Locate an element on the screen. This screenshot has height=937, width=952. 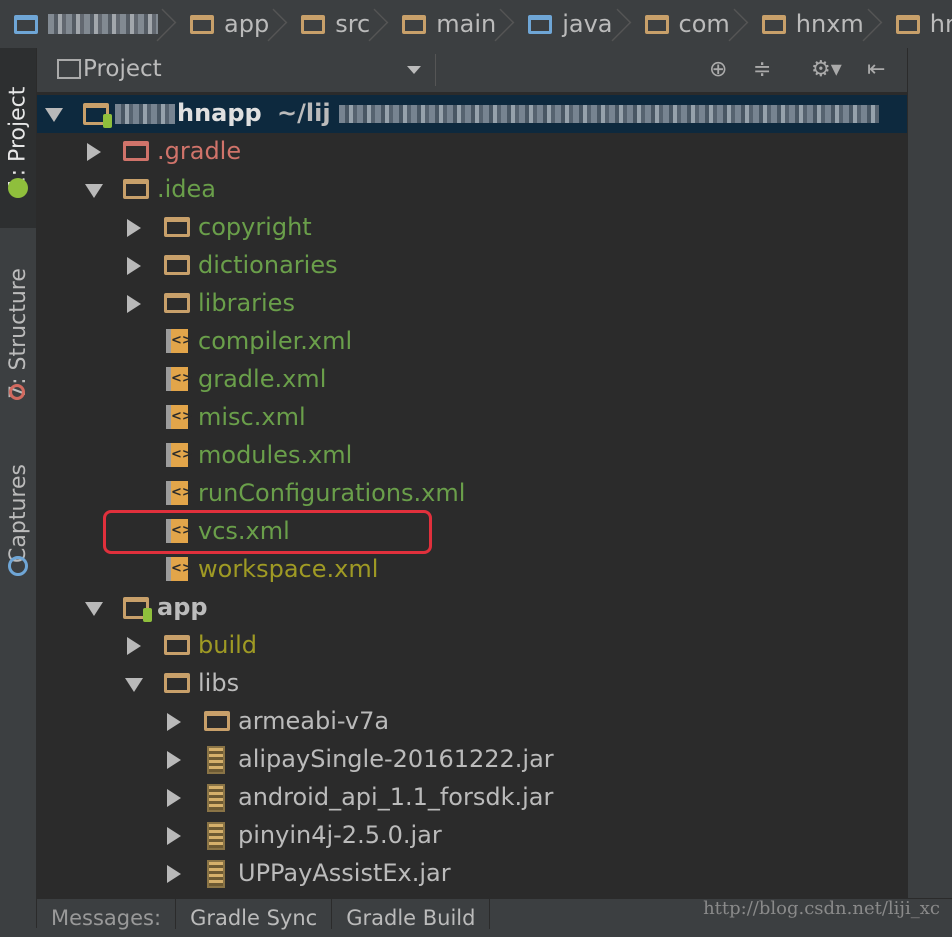
module-icon is located at coordinates (137, 609).